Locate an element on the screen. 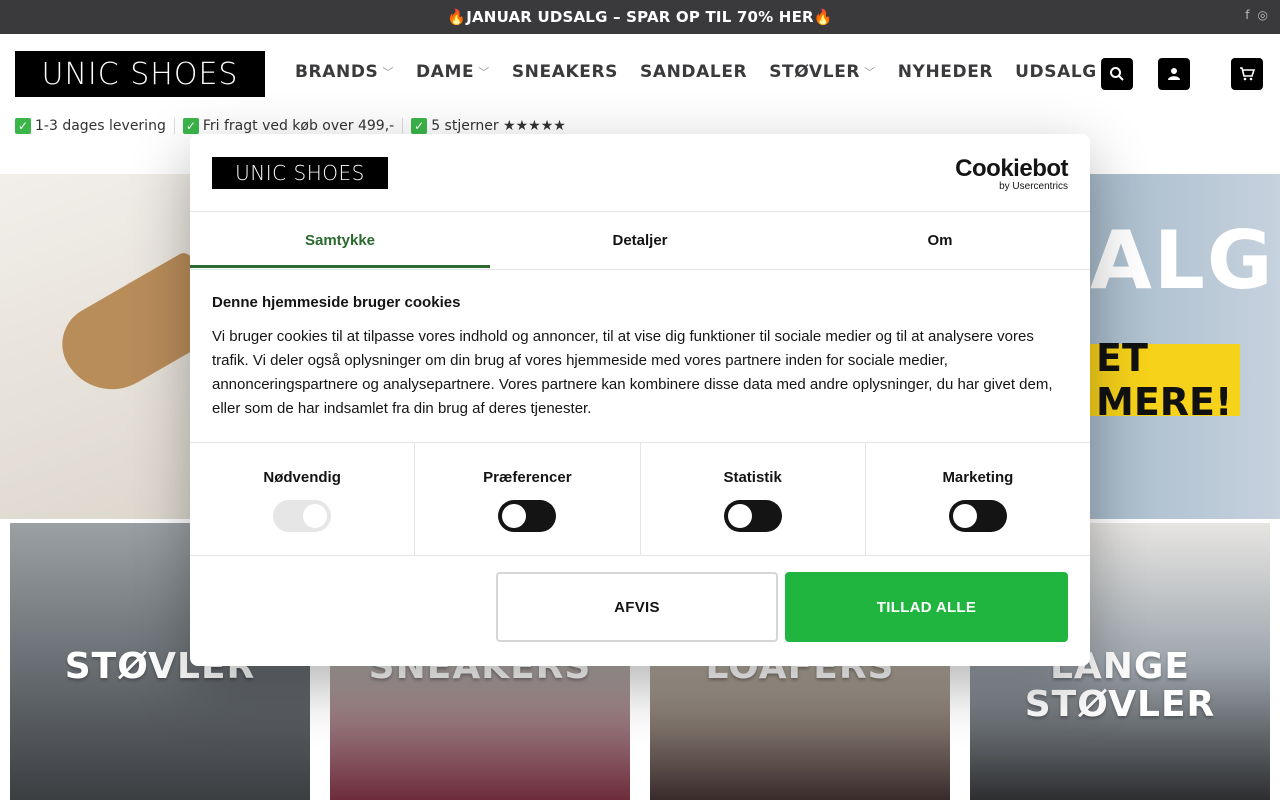 Image resolution: width=1280 pixels, height=800 pixels. tab-samtykke: Samtykke is located at coordinates (340, 240).